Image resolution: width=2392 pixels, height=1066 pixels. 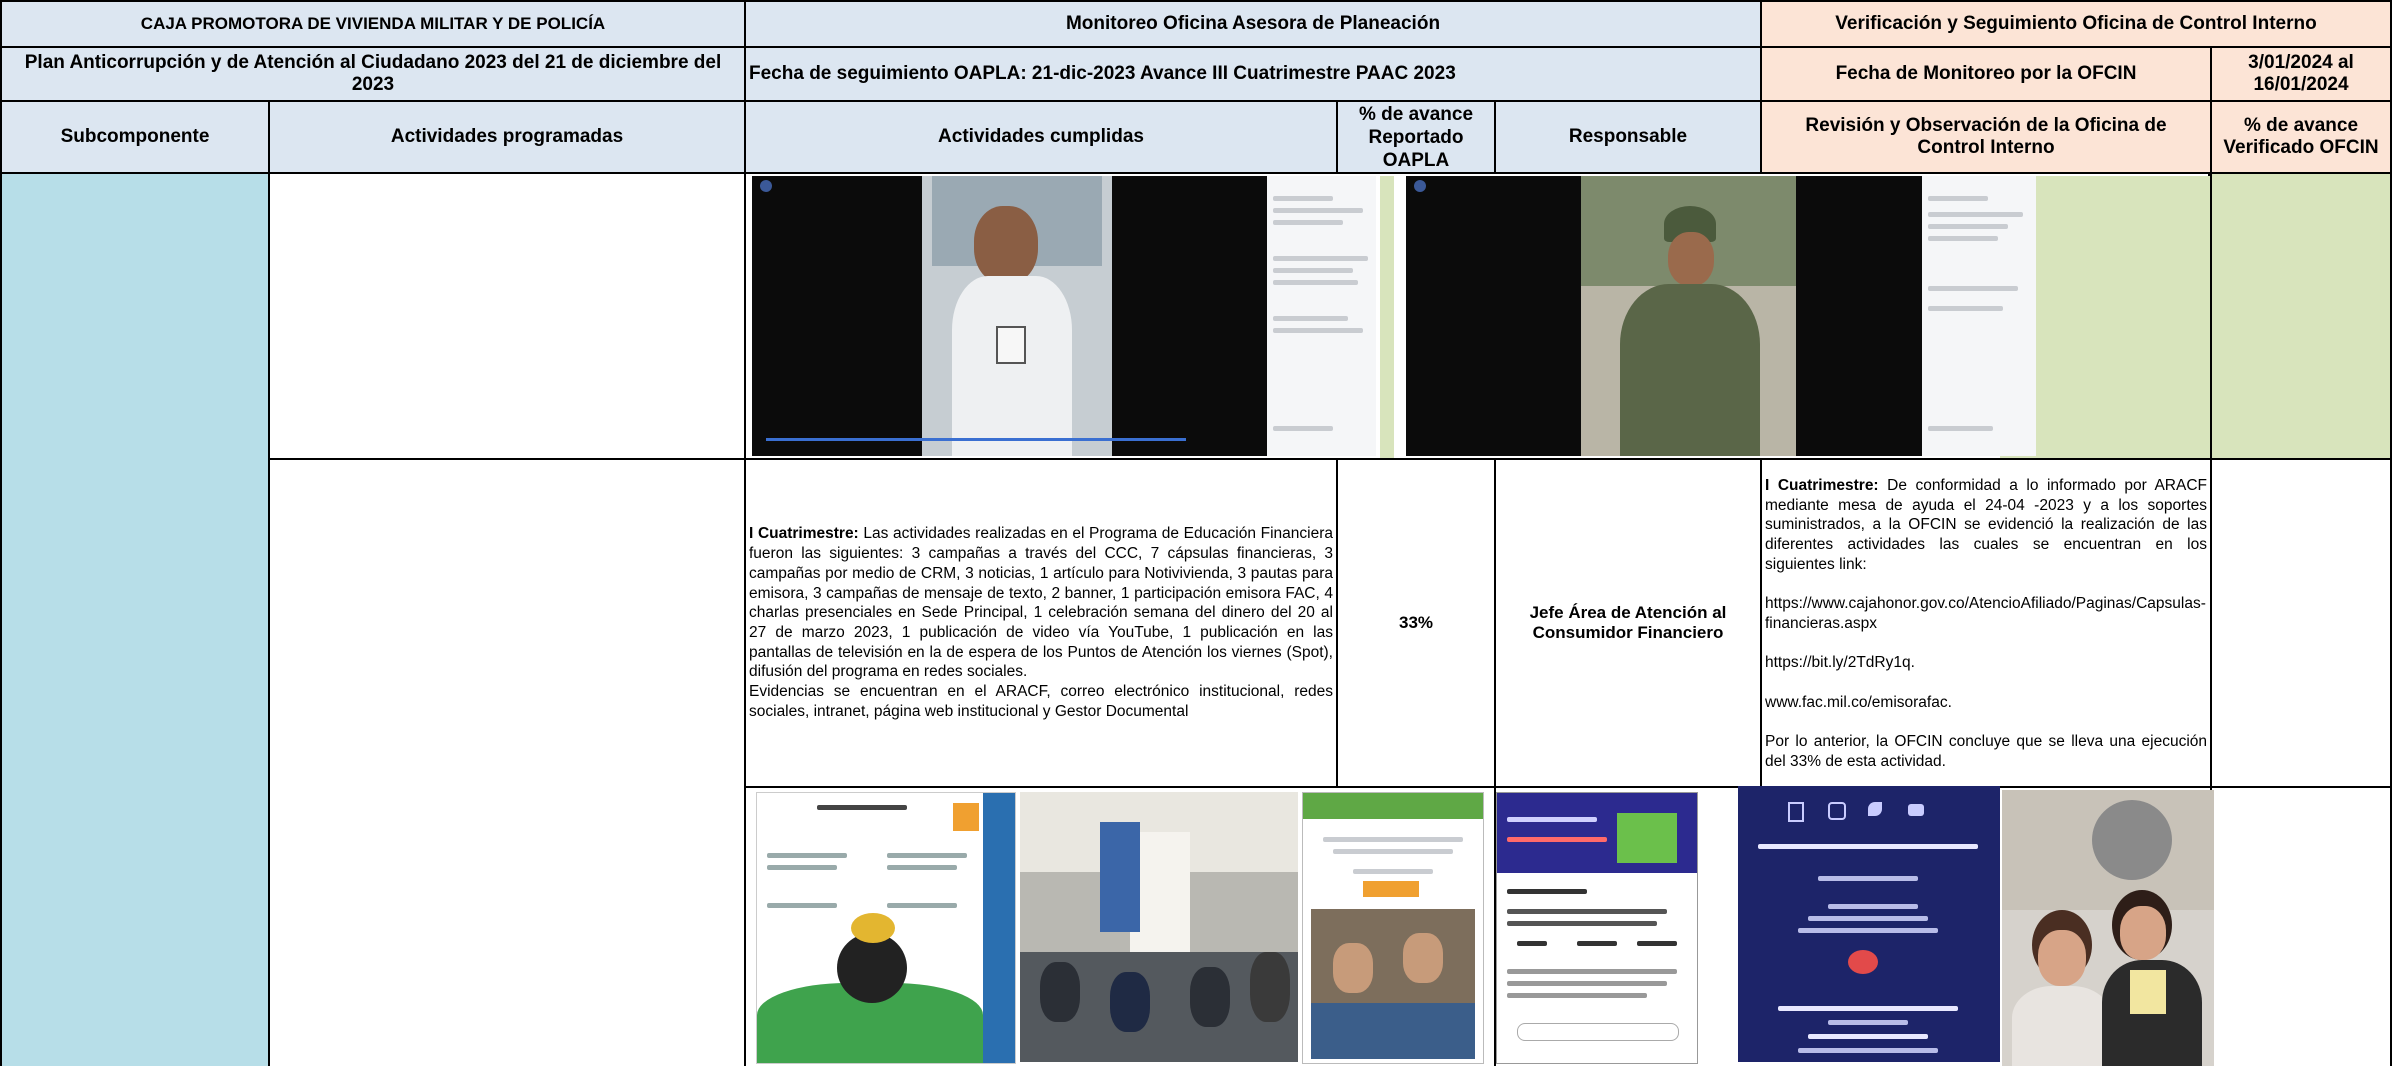 What do you see at coordinates (1041, 137) in the screenshot?
I see `col-actividades-cumplidas: Actividades cumplidas` at bounding box center [1041, 137].